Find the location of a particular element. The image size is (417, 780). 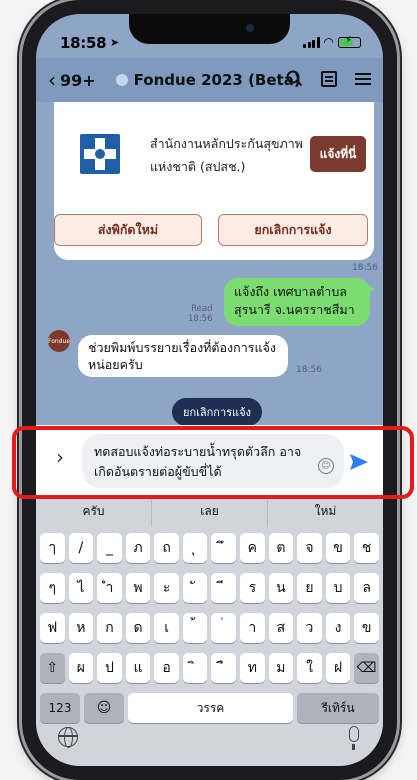

key: ฝ is located at coordinates (338, 668).